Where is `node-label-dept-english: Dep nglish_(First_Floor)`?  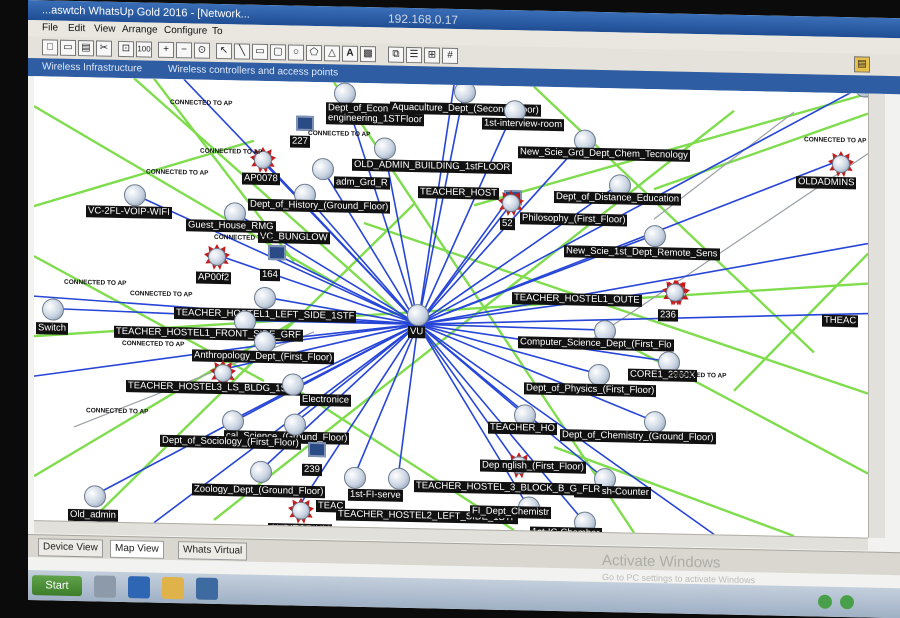
node-label-dept-english: Dep nglish_(First_Floor) is located at coordinates (533, 466).